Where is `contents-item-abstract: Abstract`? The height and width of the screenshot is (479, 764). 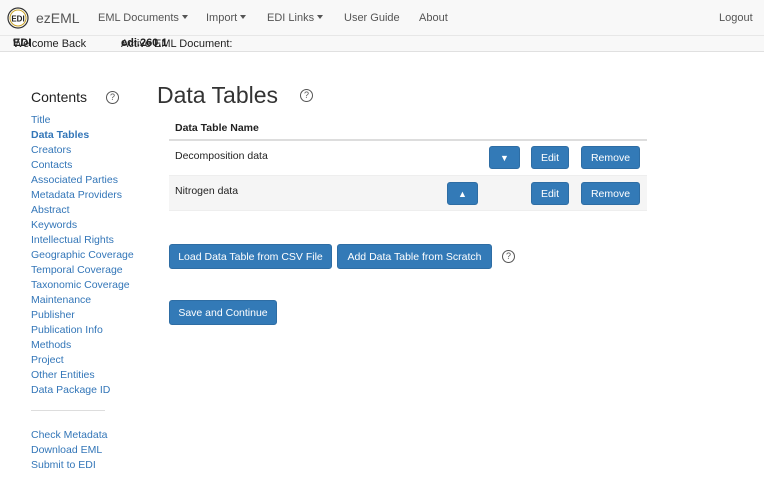 contents-item-abstract: Abstract is located at coordinates (82, 210).